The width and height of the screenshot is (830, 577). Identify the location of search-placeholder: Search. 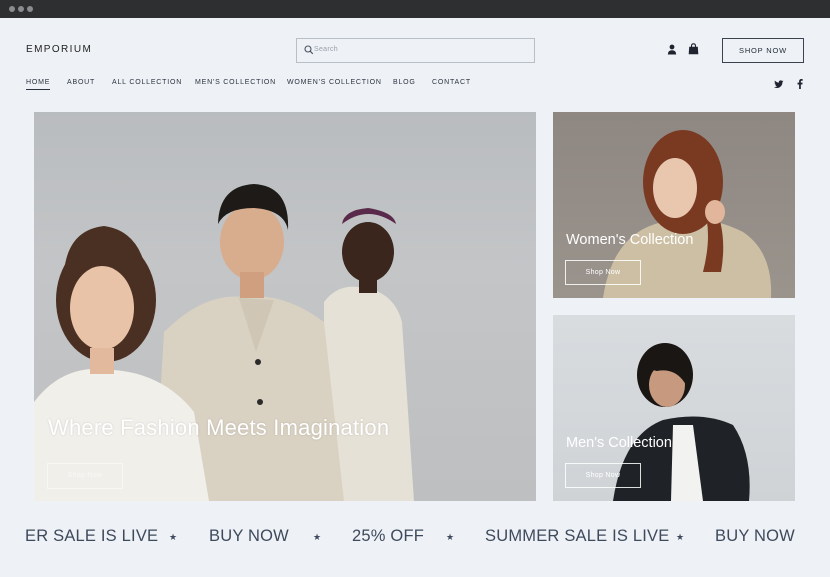
(326, 49).